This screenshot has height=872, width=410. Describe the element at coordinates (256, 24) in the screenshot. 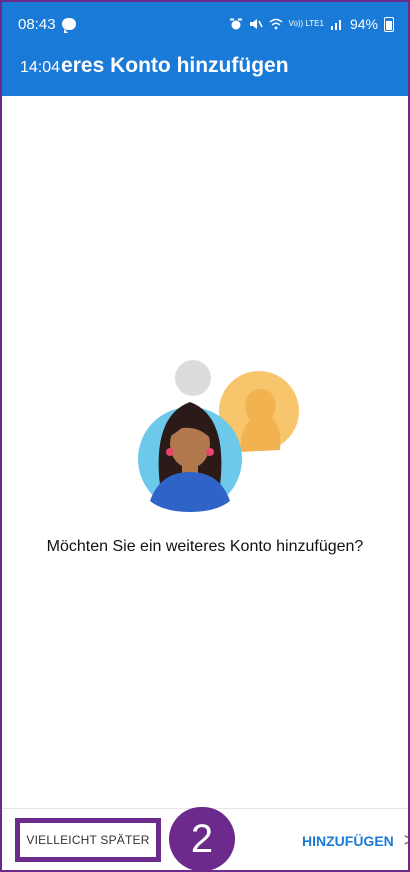

I see `mute-icon` at that location.